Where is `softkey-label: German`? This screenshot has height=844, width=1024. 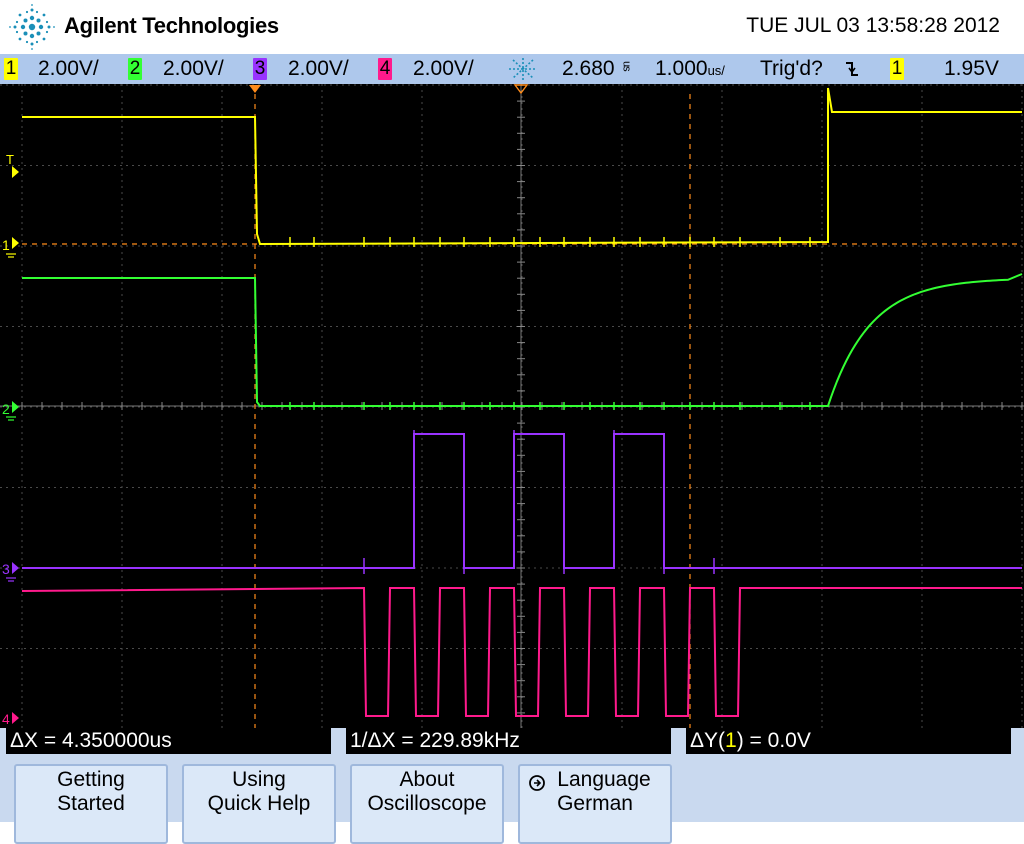 softkey-label: German is located at coordinates (595, 803).